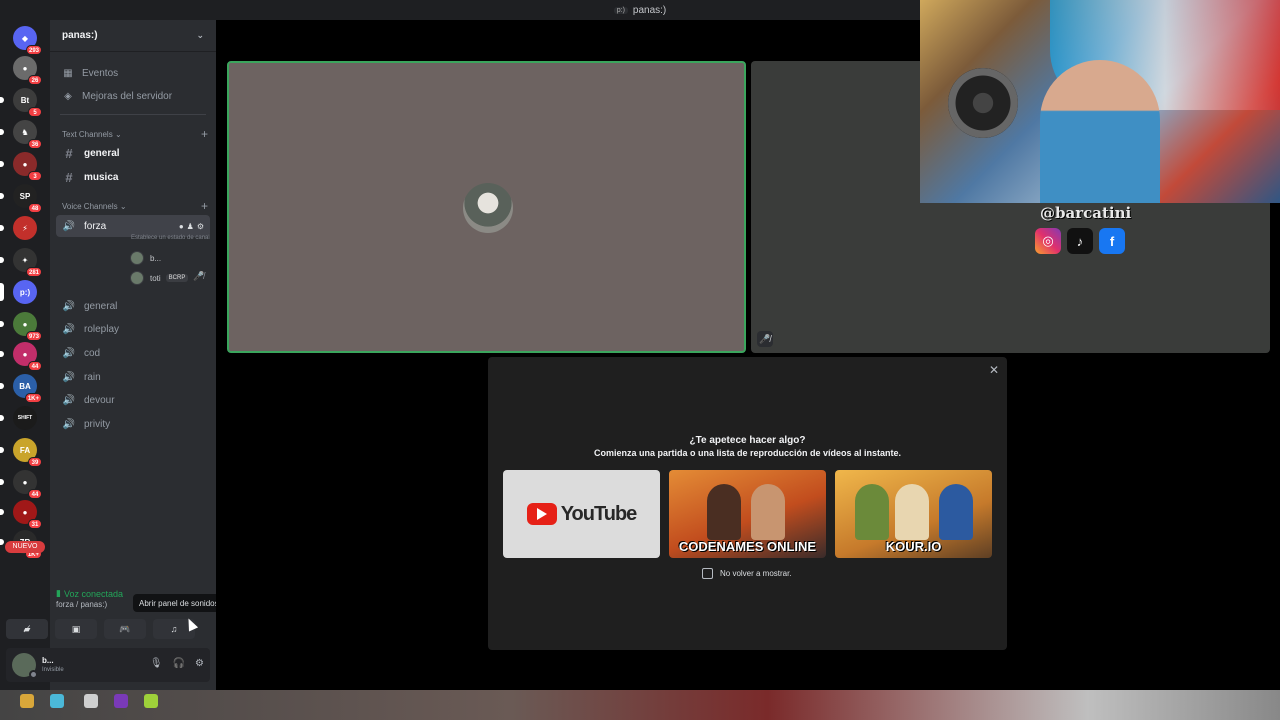  Describe the element at coordinates (21, 262) in the screenshot. I see `server-icon-srv8: ✦ 281` at that location.